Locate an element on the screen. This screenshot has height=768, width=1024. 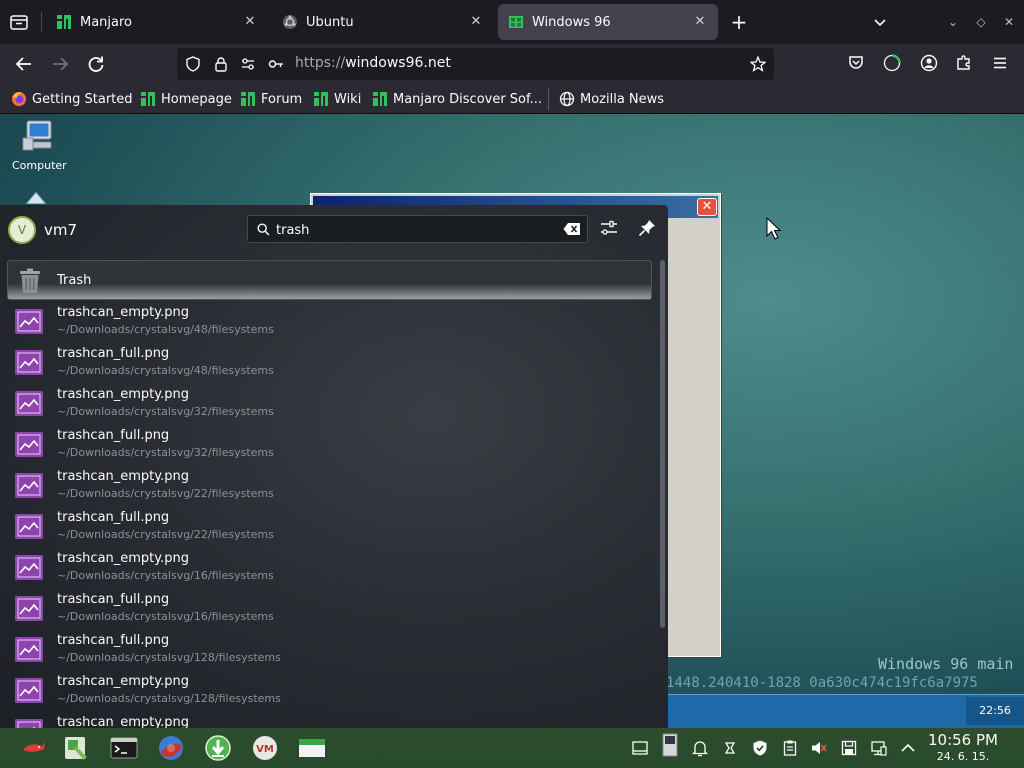
tab-title: Manjaro is located at coordinates (106, 22).